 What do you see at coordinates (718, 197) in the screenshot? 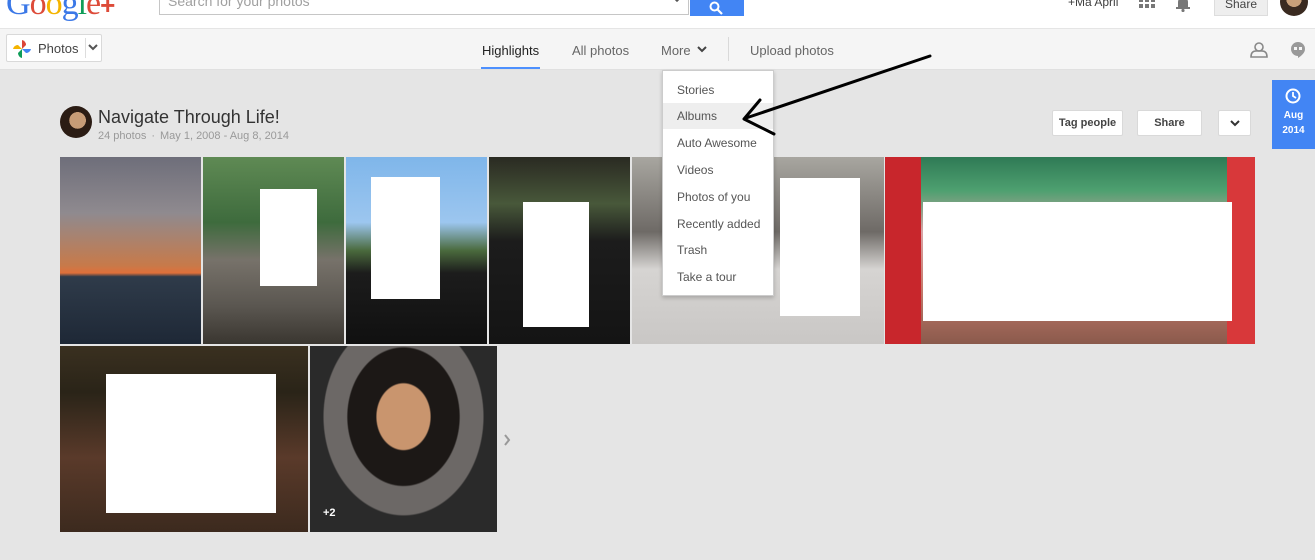
I see `menu-item-photos-of-you: Photos of you` at bounding box center [718, 197].